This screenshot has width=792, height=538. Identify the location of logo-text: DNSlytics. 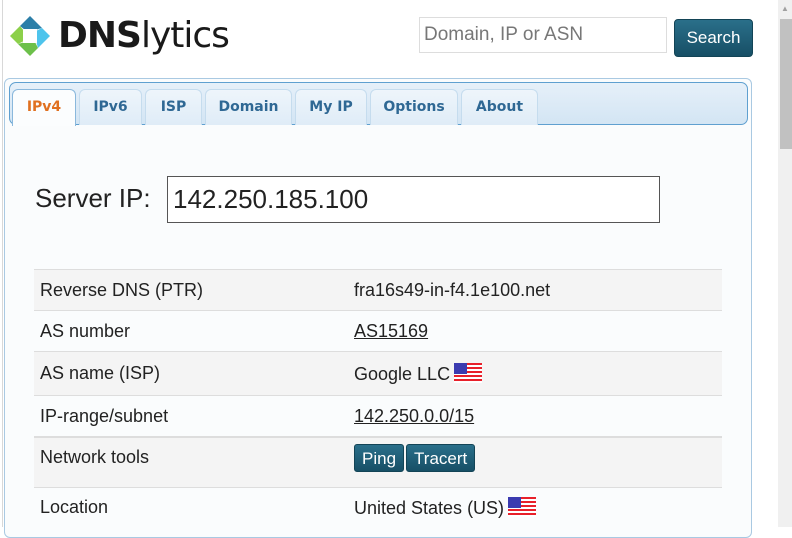
(144, 35).